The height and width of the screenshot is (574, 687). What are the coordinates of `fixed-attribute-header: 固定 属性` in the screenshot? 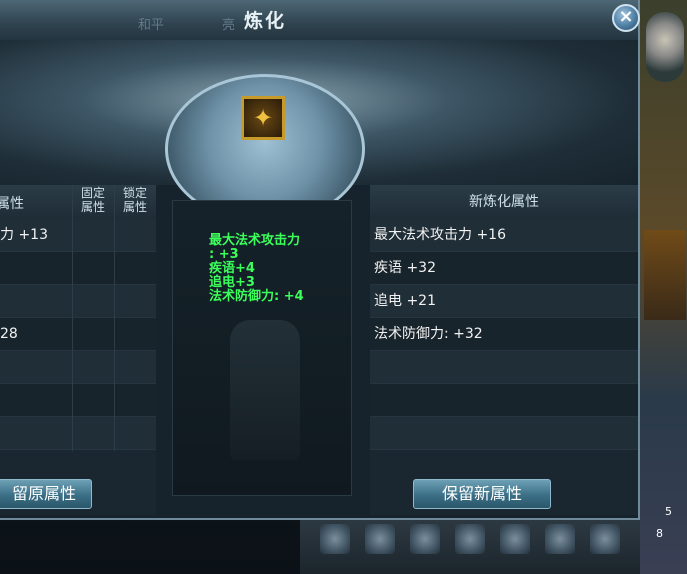 It's located at (92, 200).